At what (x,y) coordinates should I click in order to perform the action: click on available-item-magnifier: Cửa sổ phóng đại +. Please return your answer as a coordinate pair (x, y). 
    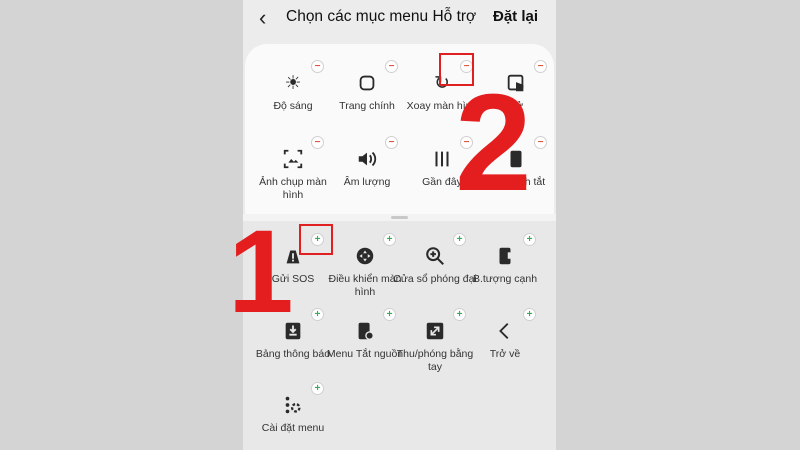
    Looking at the image, I should click on (435, 270).